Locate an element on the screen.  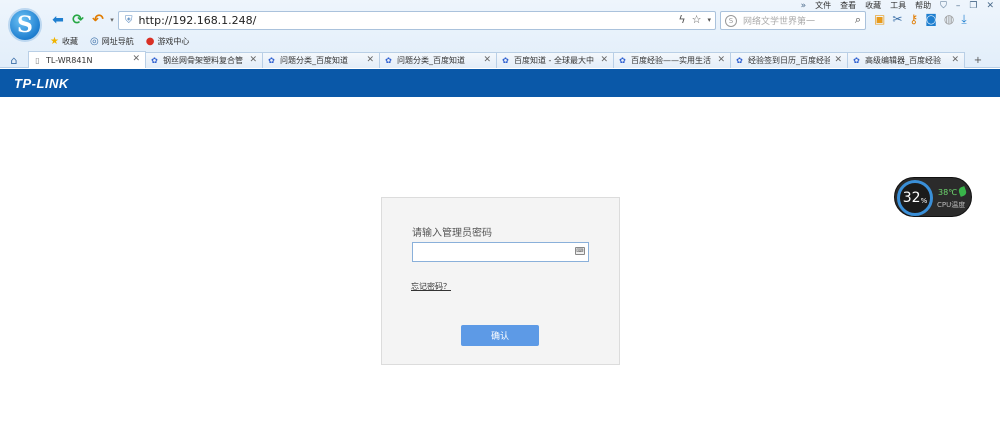
cpu-widget: 32% 38℃ CPU温度 is located at coordinates (933, 197).